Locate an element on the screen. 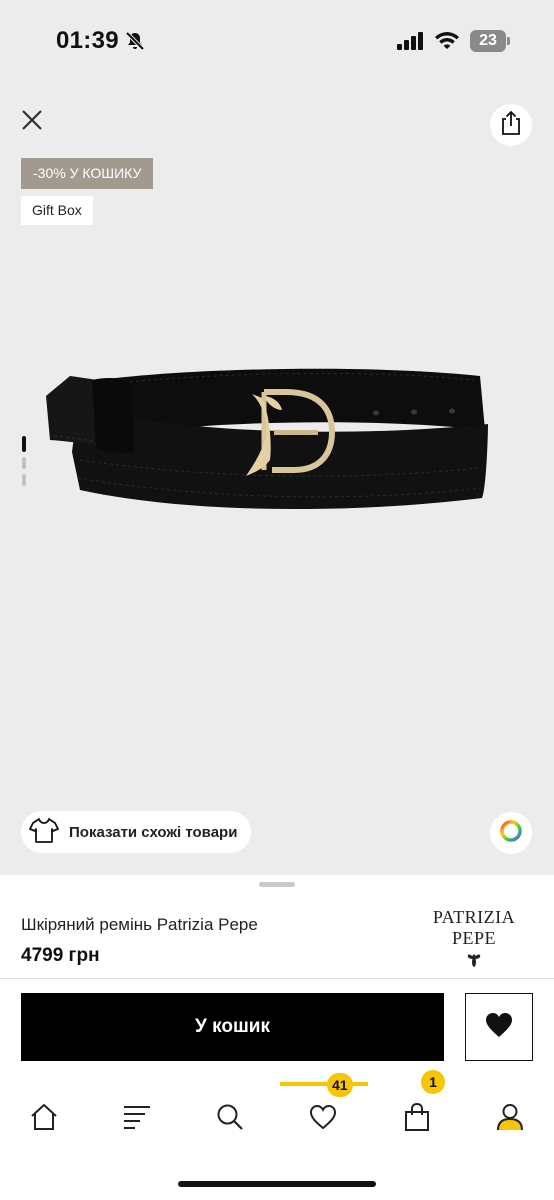 The image size is (554, 1200). tshirt-icon is located at coordinates (44, 832).